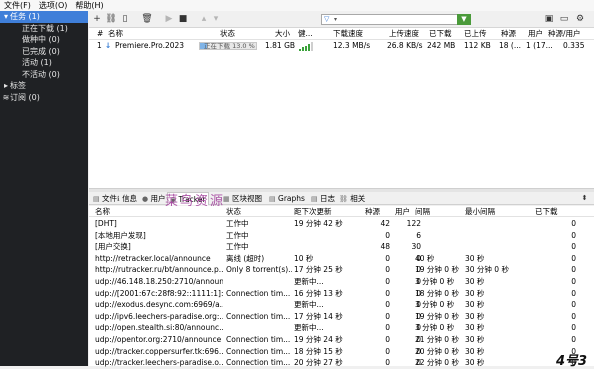  I want to click on tab: ▤ Graphs, so click(287, 198).